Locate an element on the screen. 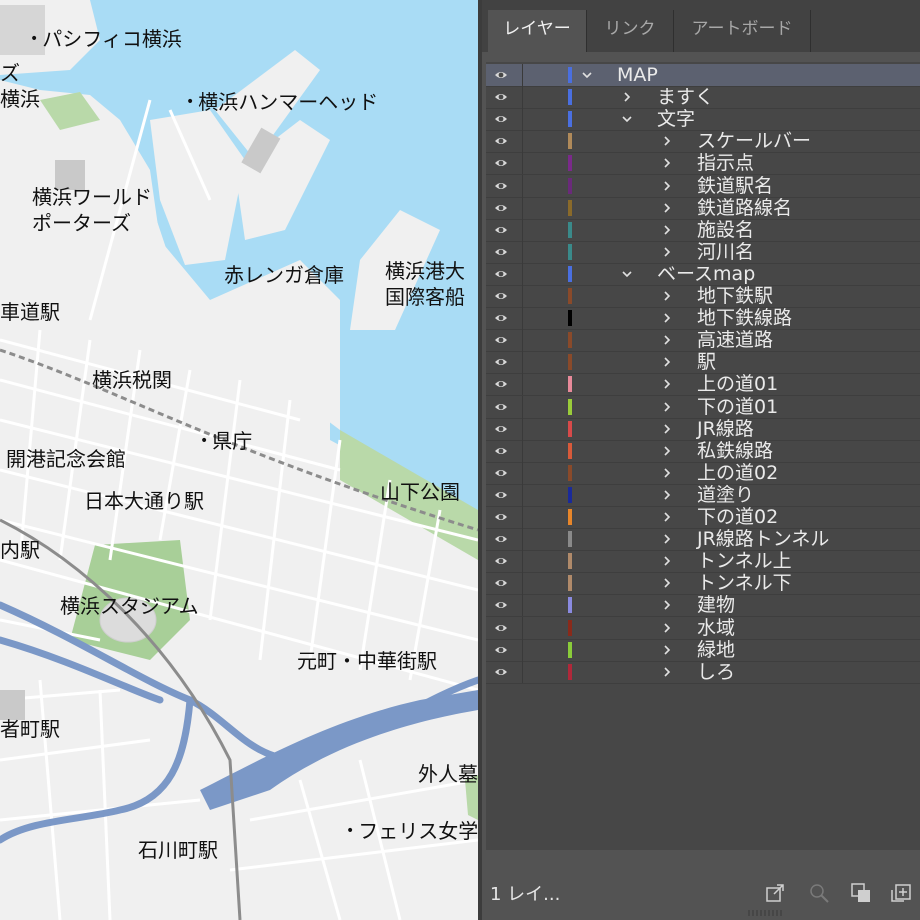 The width and height of the screenshot is (920, 920). layer-row: ますく is located at coordinates (703, 98).